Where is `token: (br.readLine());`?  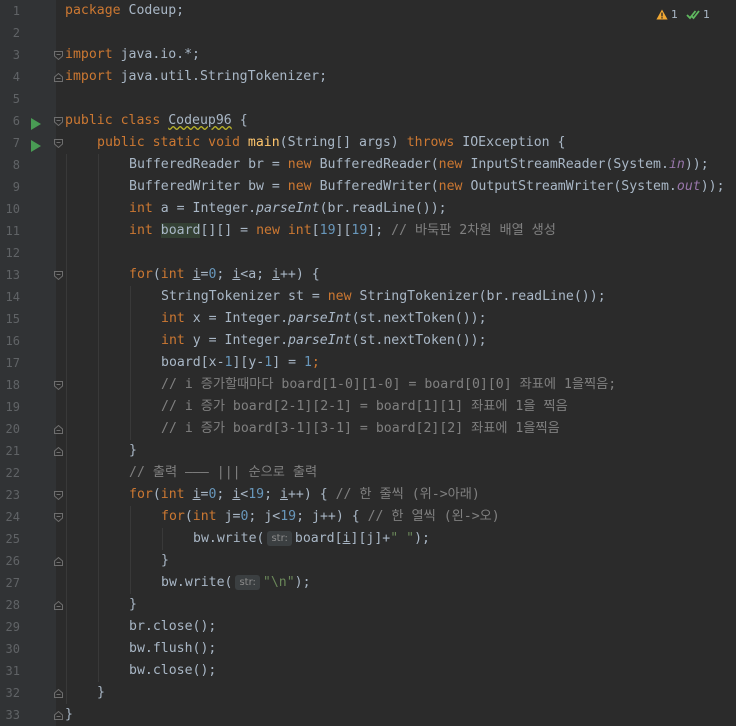 token: (br.readLine()); is located at coordinates (383, 208).